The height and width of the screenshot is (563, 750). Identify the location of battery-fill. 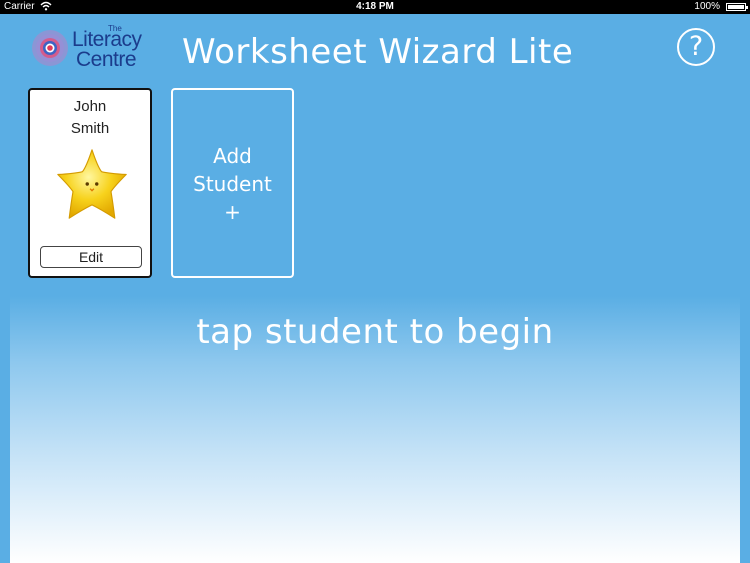
(736, 7).